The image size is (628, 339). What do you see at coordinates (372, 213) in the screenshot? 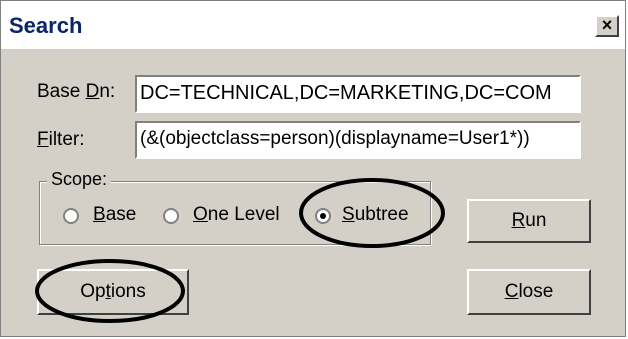
I see `subtree-highlight-ellipse` at bounding box center [372, 213].